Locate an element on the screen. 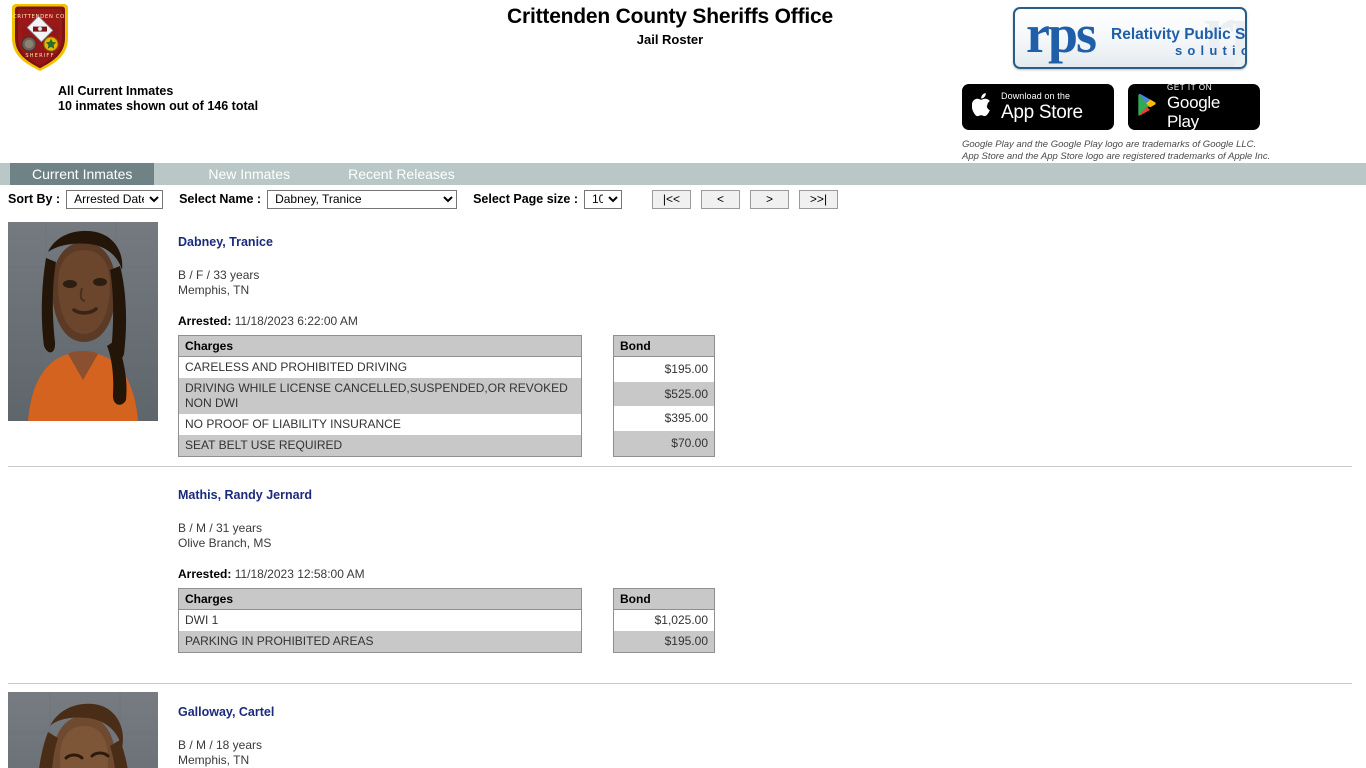 The width and height of the screenshot is (1366, 768). google-play-big-label: Google Play is located at coordinates (1194, 112).